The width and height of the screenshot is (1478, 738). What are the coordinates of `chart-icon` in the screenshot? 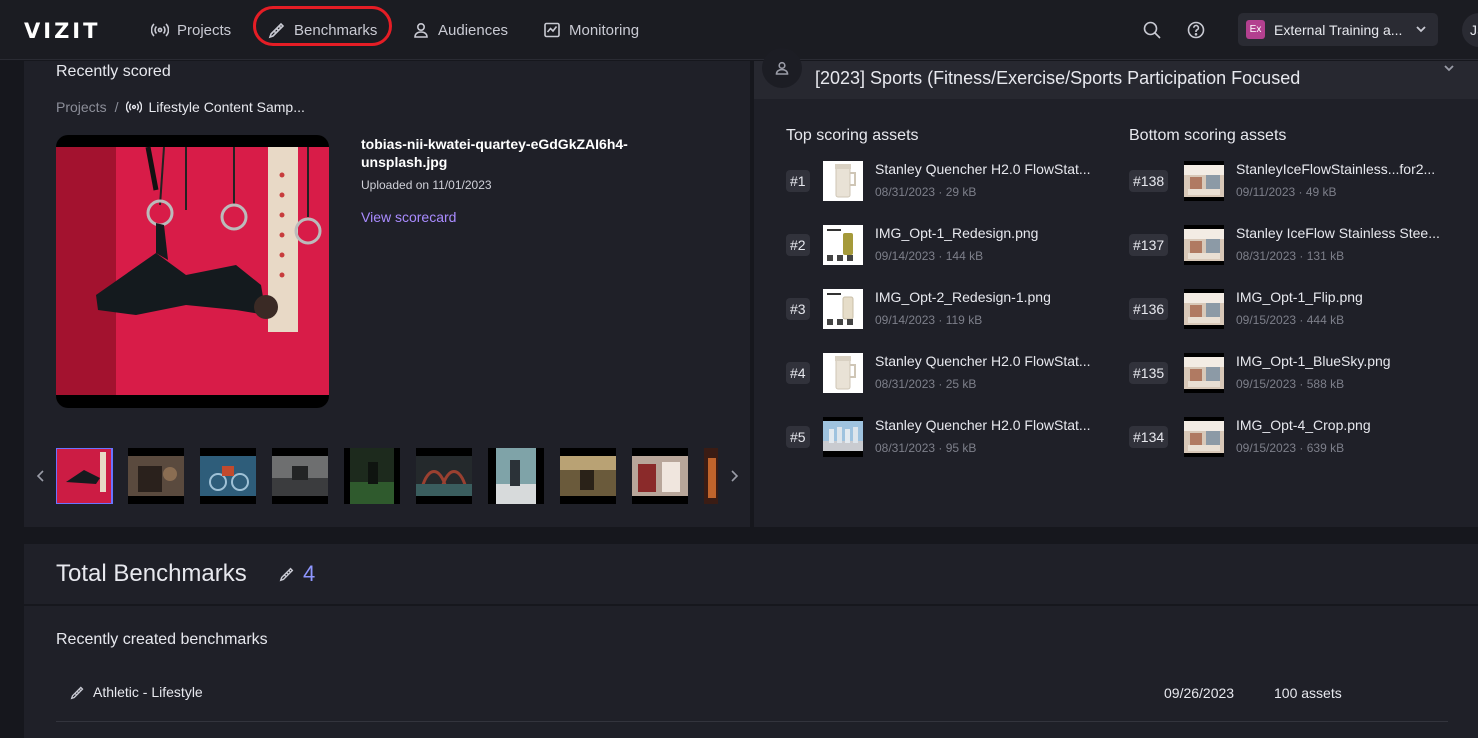 It's located at (552, 30).